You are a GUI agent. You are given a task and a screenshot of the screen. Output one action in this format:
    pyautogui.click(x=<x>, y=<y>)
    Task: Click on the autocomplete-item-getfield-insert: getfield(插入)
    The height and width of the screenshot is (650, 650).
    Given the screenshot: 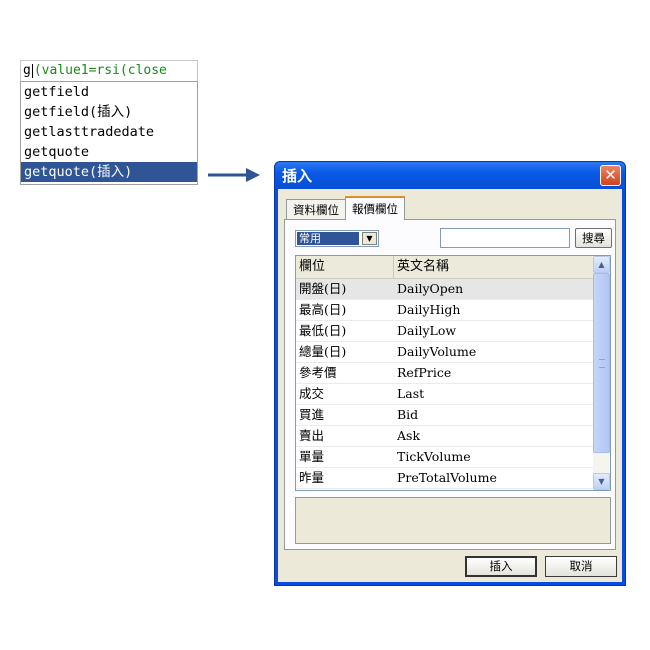 What is the action you would take?
    pyautogui.click(x=109, y=112)
    